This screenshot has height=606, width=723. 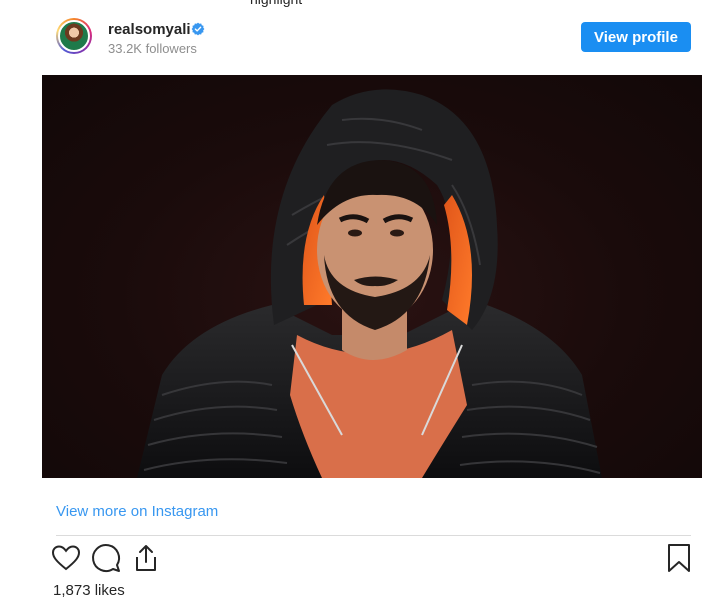 What do you see at coordinates (152, 48) in the screenshot?
I see `follower-count: 33.2K followers` at bounding box center [152, 48].